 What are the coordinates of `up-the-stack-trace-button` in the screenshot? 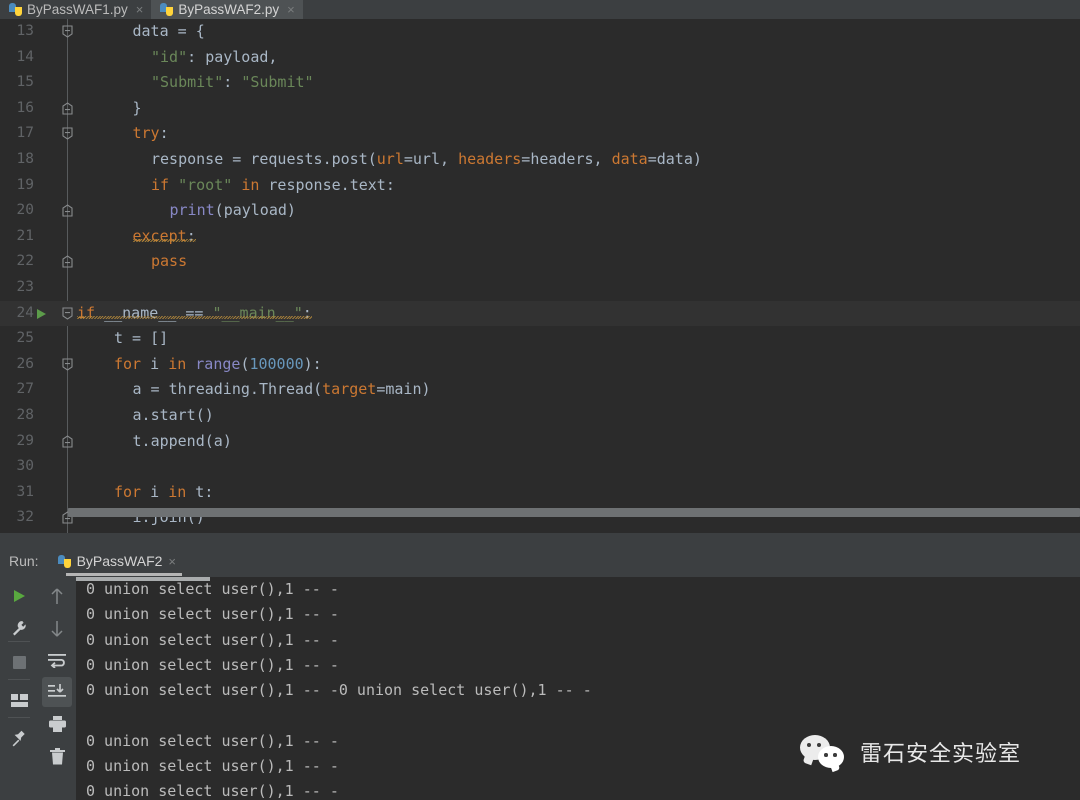 It's located at (57, 596).